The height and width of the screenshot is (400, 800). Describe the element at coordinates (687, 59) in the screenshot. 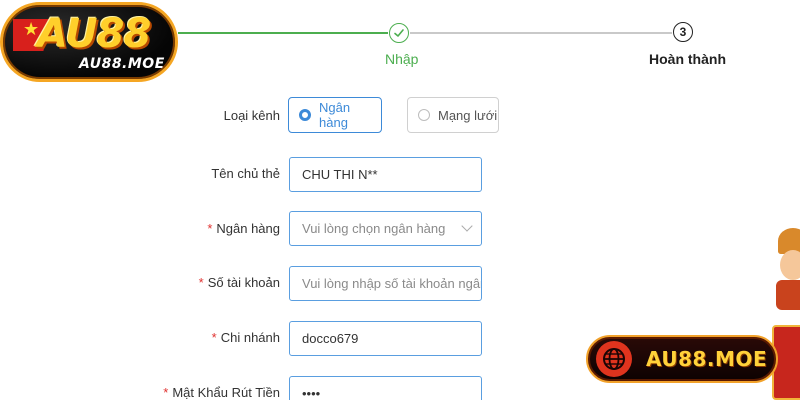

I see `step-3-label: Hoàn thành` at that location.